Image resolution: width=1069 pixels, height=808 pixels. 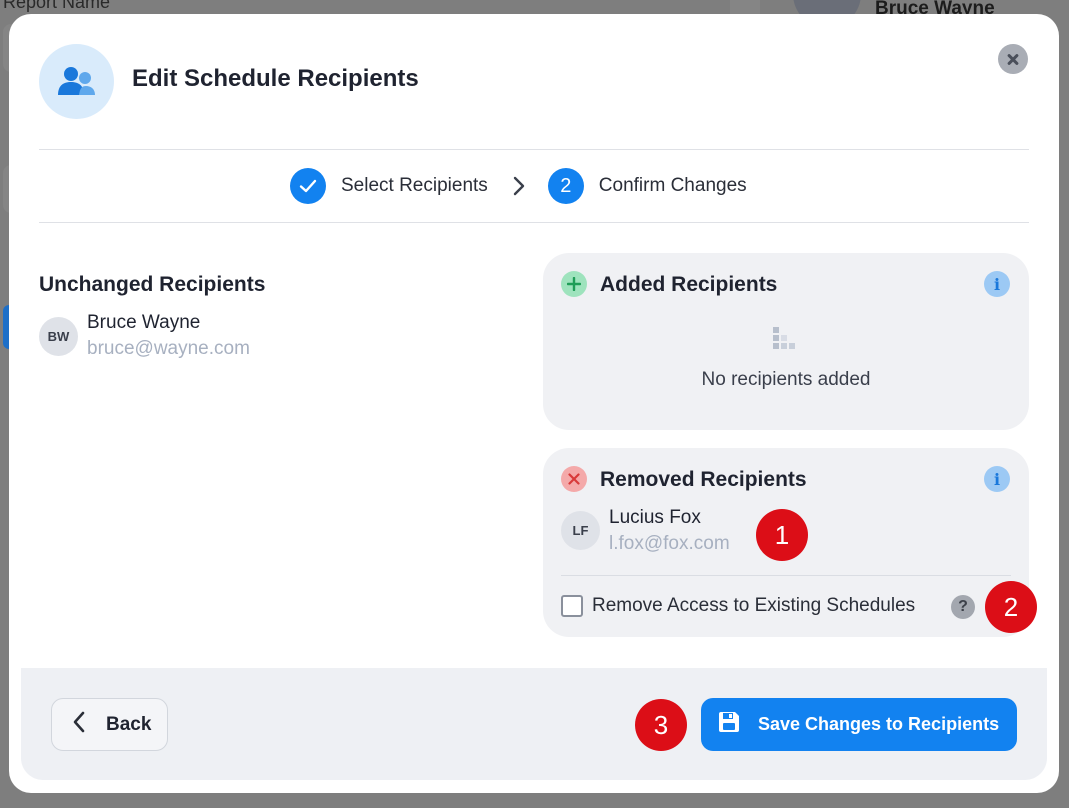 What do you see at coordinates (572, 606) in the screenshot?
I see `remove-access-checkbox` at bounding box center [572, 606].